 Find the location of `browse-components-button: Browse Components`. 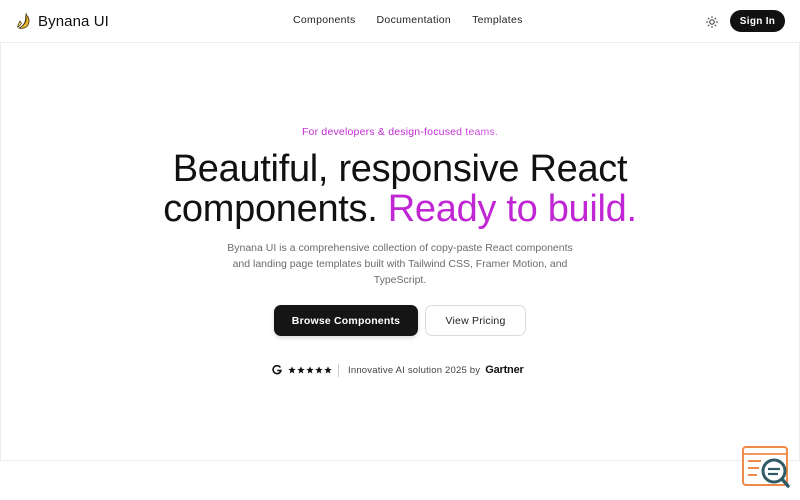

browse-components-button: Browse Components is located at coordinates (346, 320).